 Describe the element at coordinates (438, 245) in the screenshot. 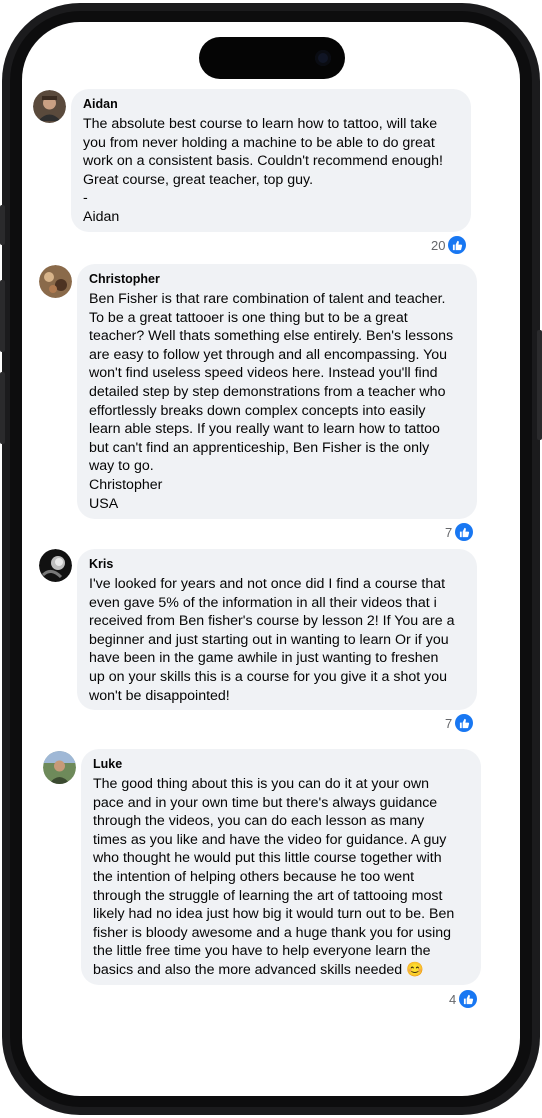

I see `reaction-count-label: 20` at that location.